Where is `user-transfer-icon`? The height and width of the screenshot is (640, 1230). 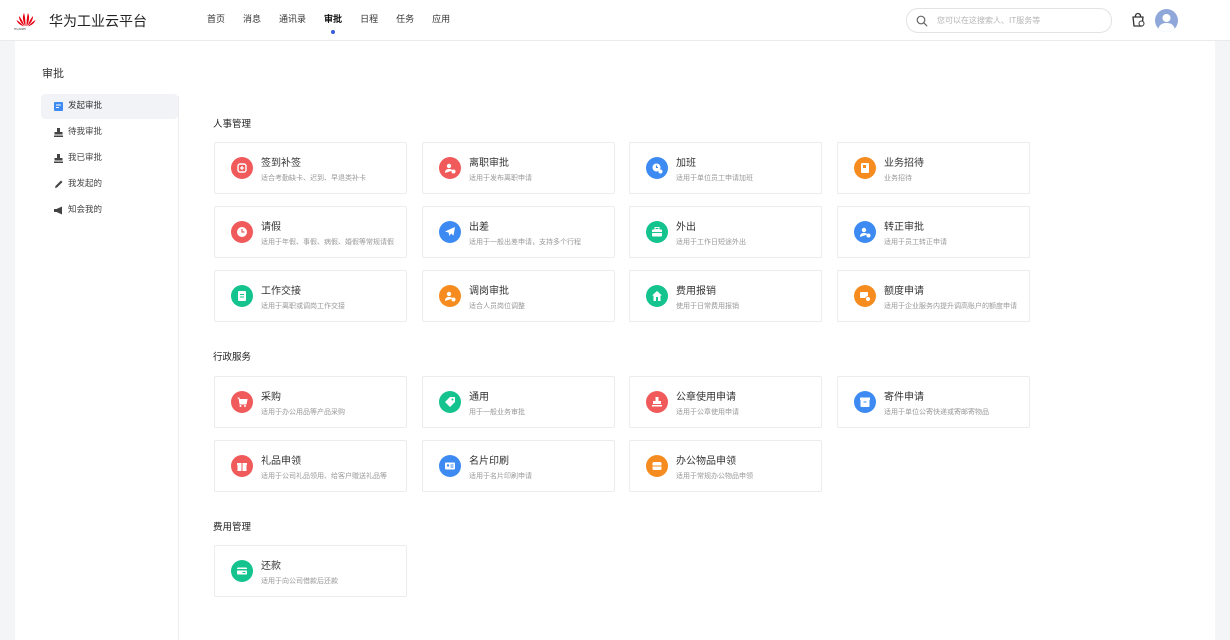 user-transfer-icon is located at coordinates (450, 296).